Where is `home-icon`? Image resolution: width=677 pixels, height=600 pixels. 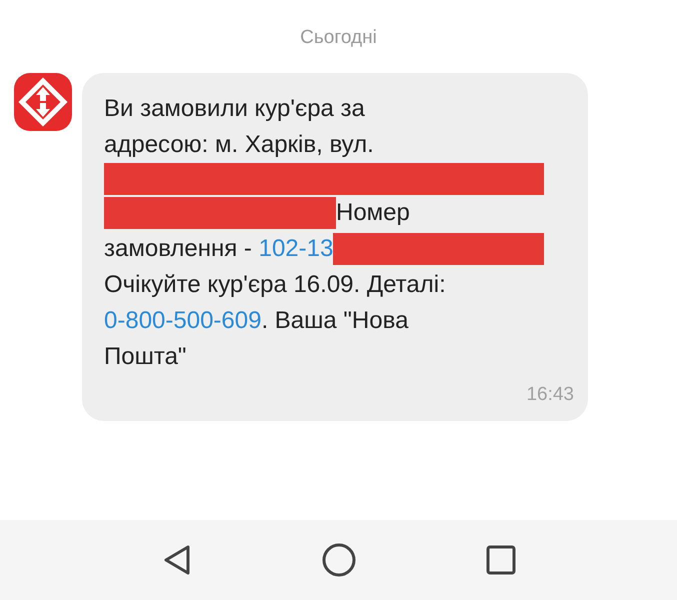 home-icon is located at coordinates (339, 560).